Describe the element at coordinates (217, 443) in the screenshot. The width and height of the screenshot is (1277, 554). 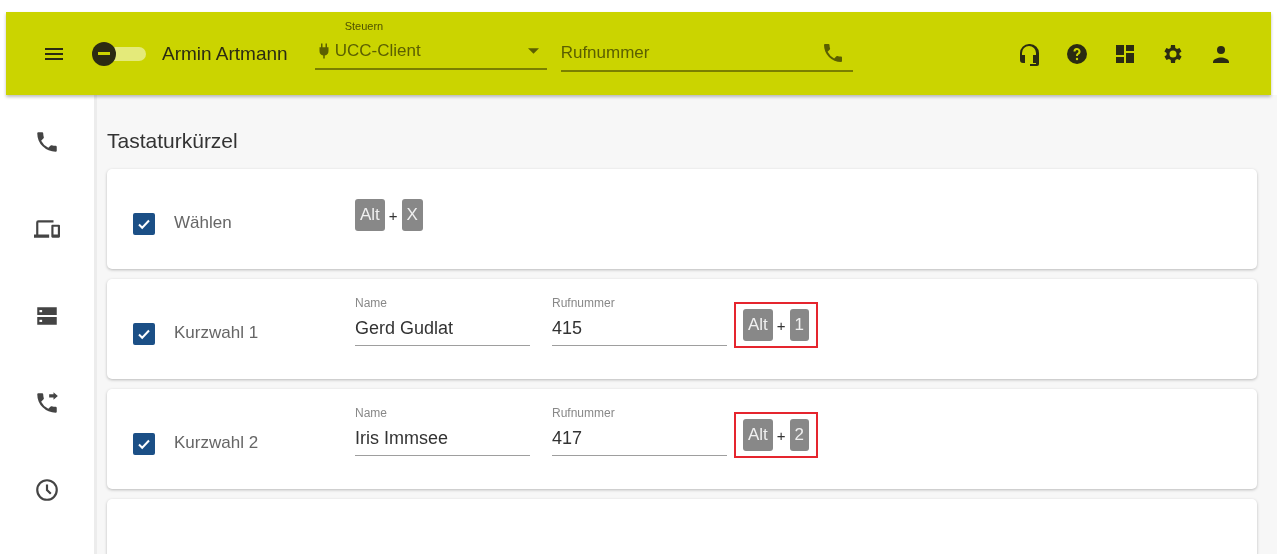
I see `shortcut-label: Kurzwahl 2` at that location.